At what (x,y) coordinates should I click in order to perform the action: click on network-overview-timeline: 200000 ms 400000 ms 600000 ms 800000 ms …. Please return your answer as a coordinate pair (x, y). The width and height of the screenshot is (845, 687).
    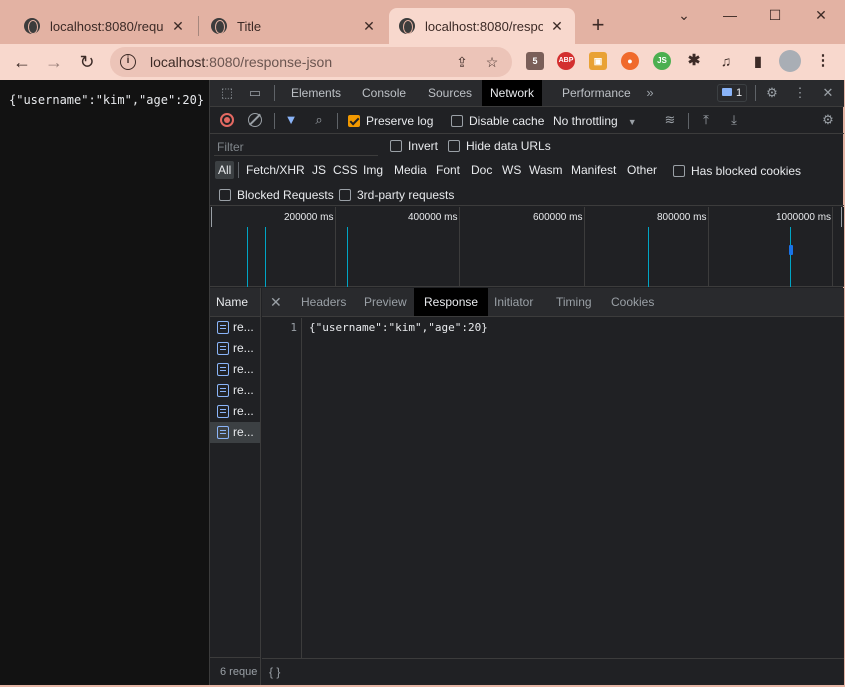
    Looking at the image, I should click on (527, 247).